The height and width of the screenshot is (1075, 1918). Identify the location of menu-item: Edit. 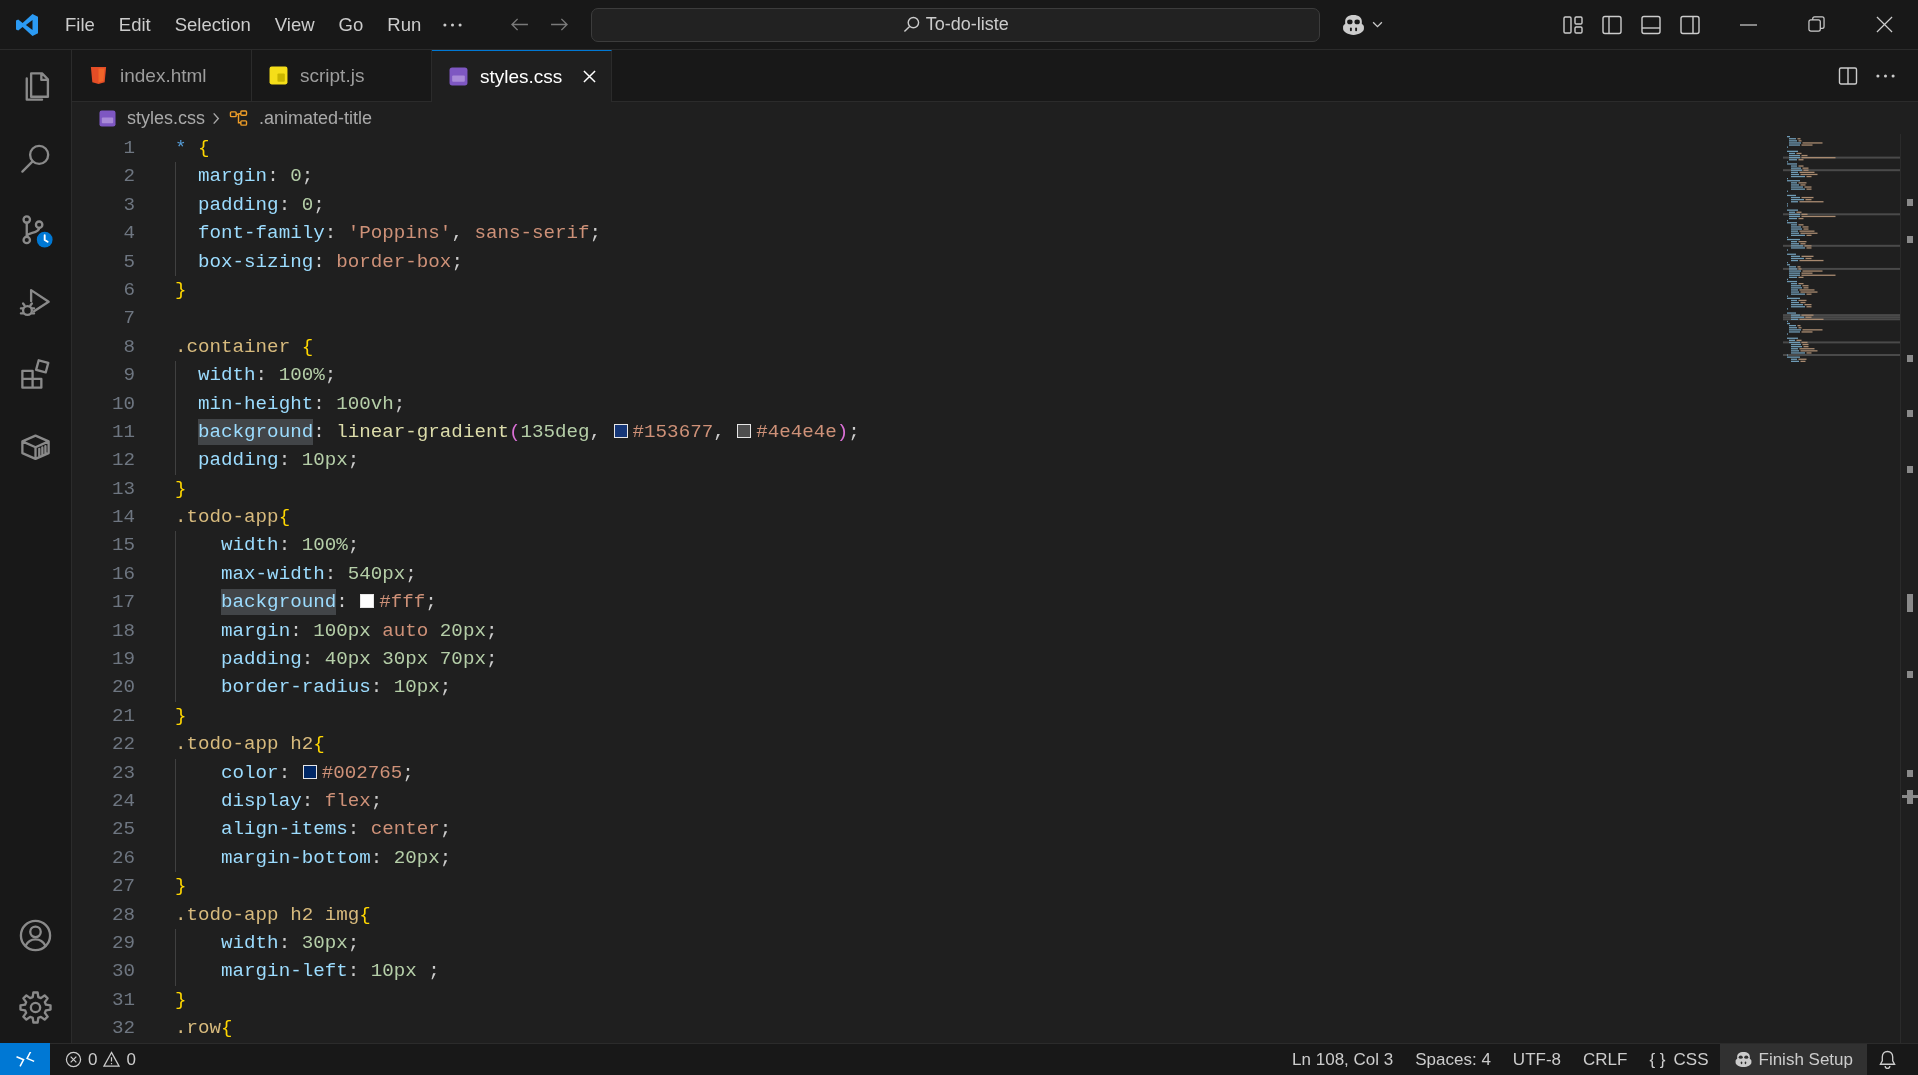
(134, 24).